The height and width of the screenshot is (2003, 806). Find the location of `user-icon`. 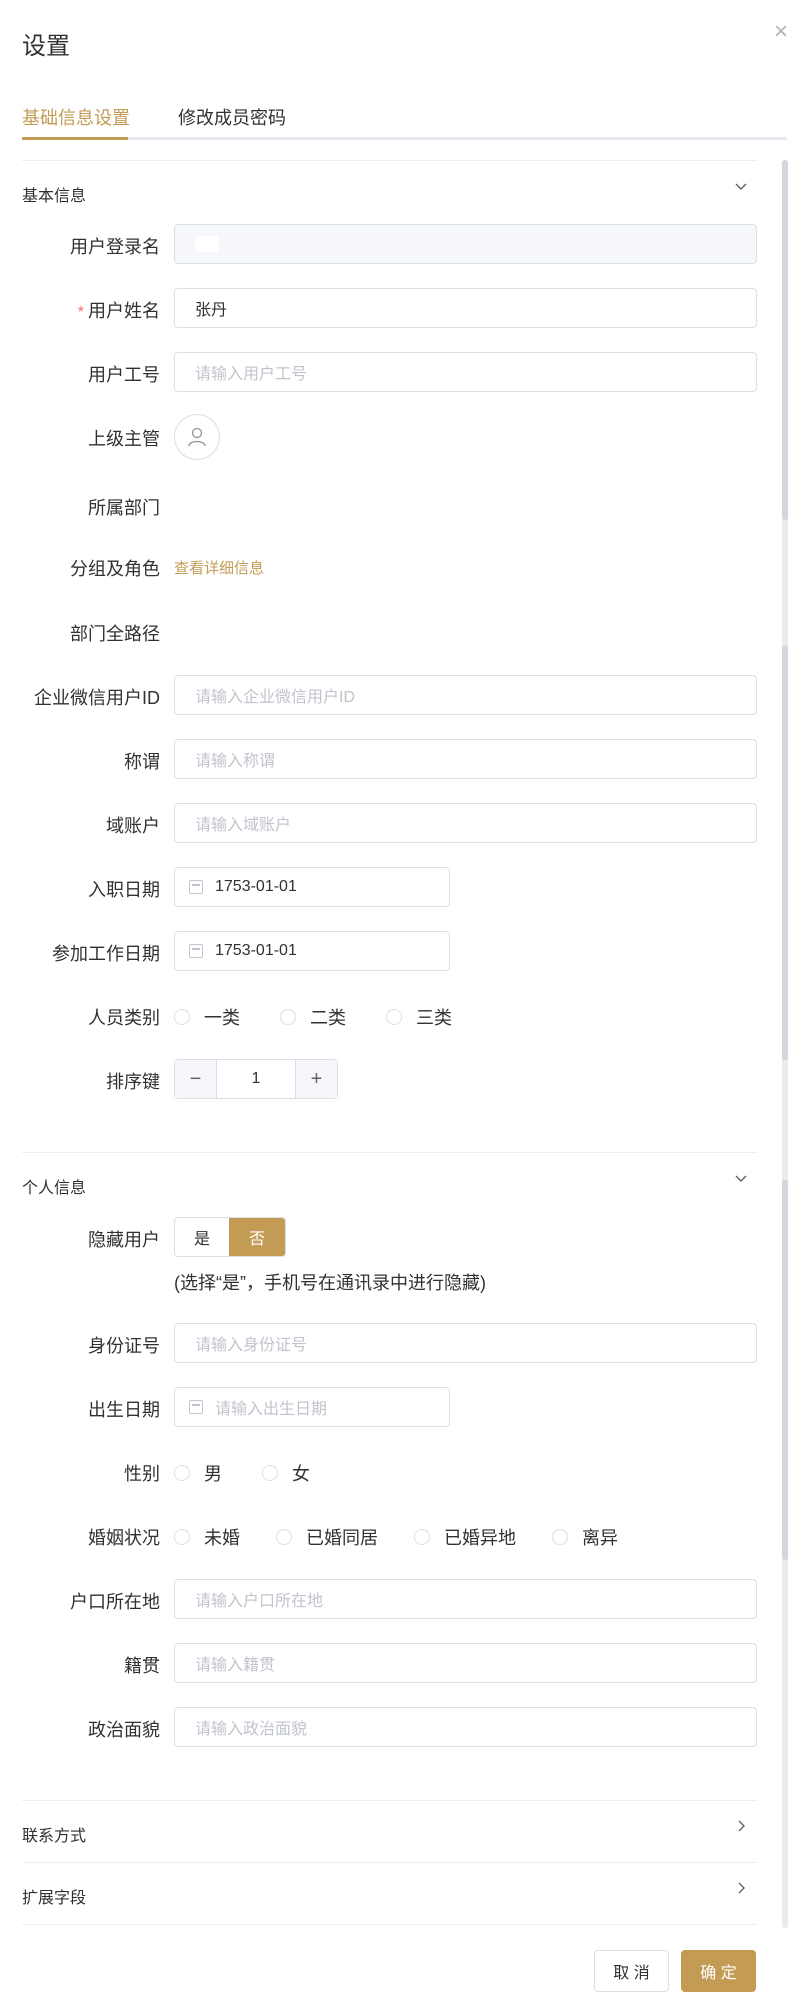

user-icon is located at coordinates (197, 437).